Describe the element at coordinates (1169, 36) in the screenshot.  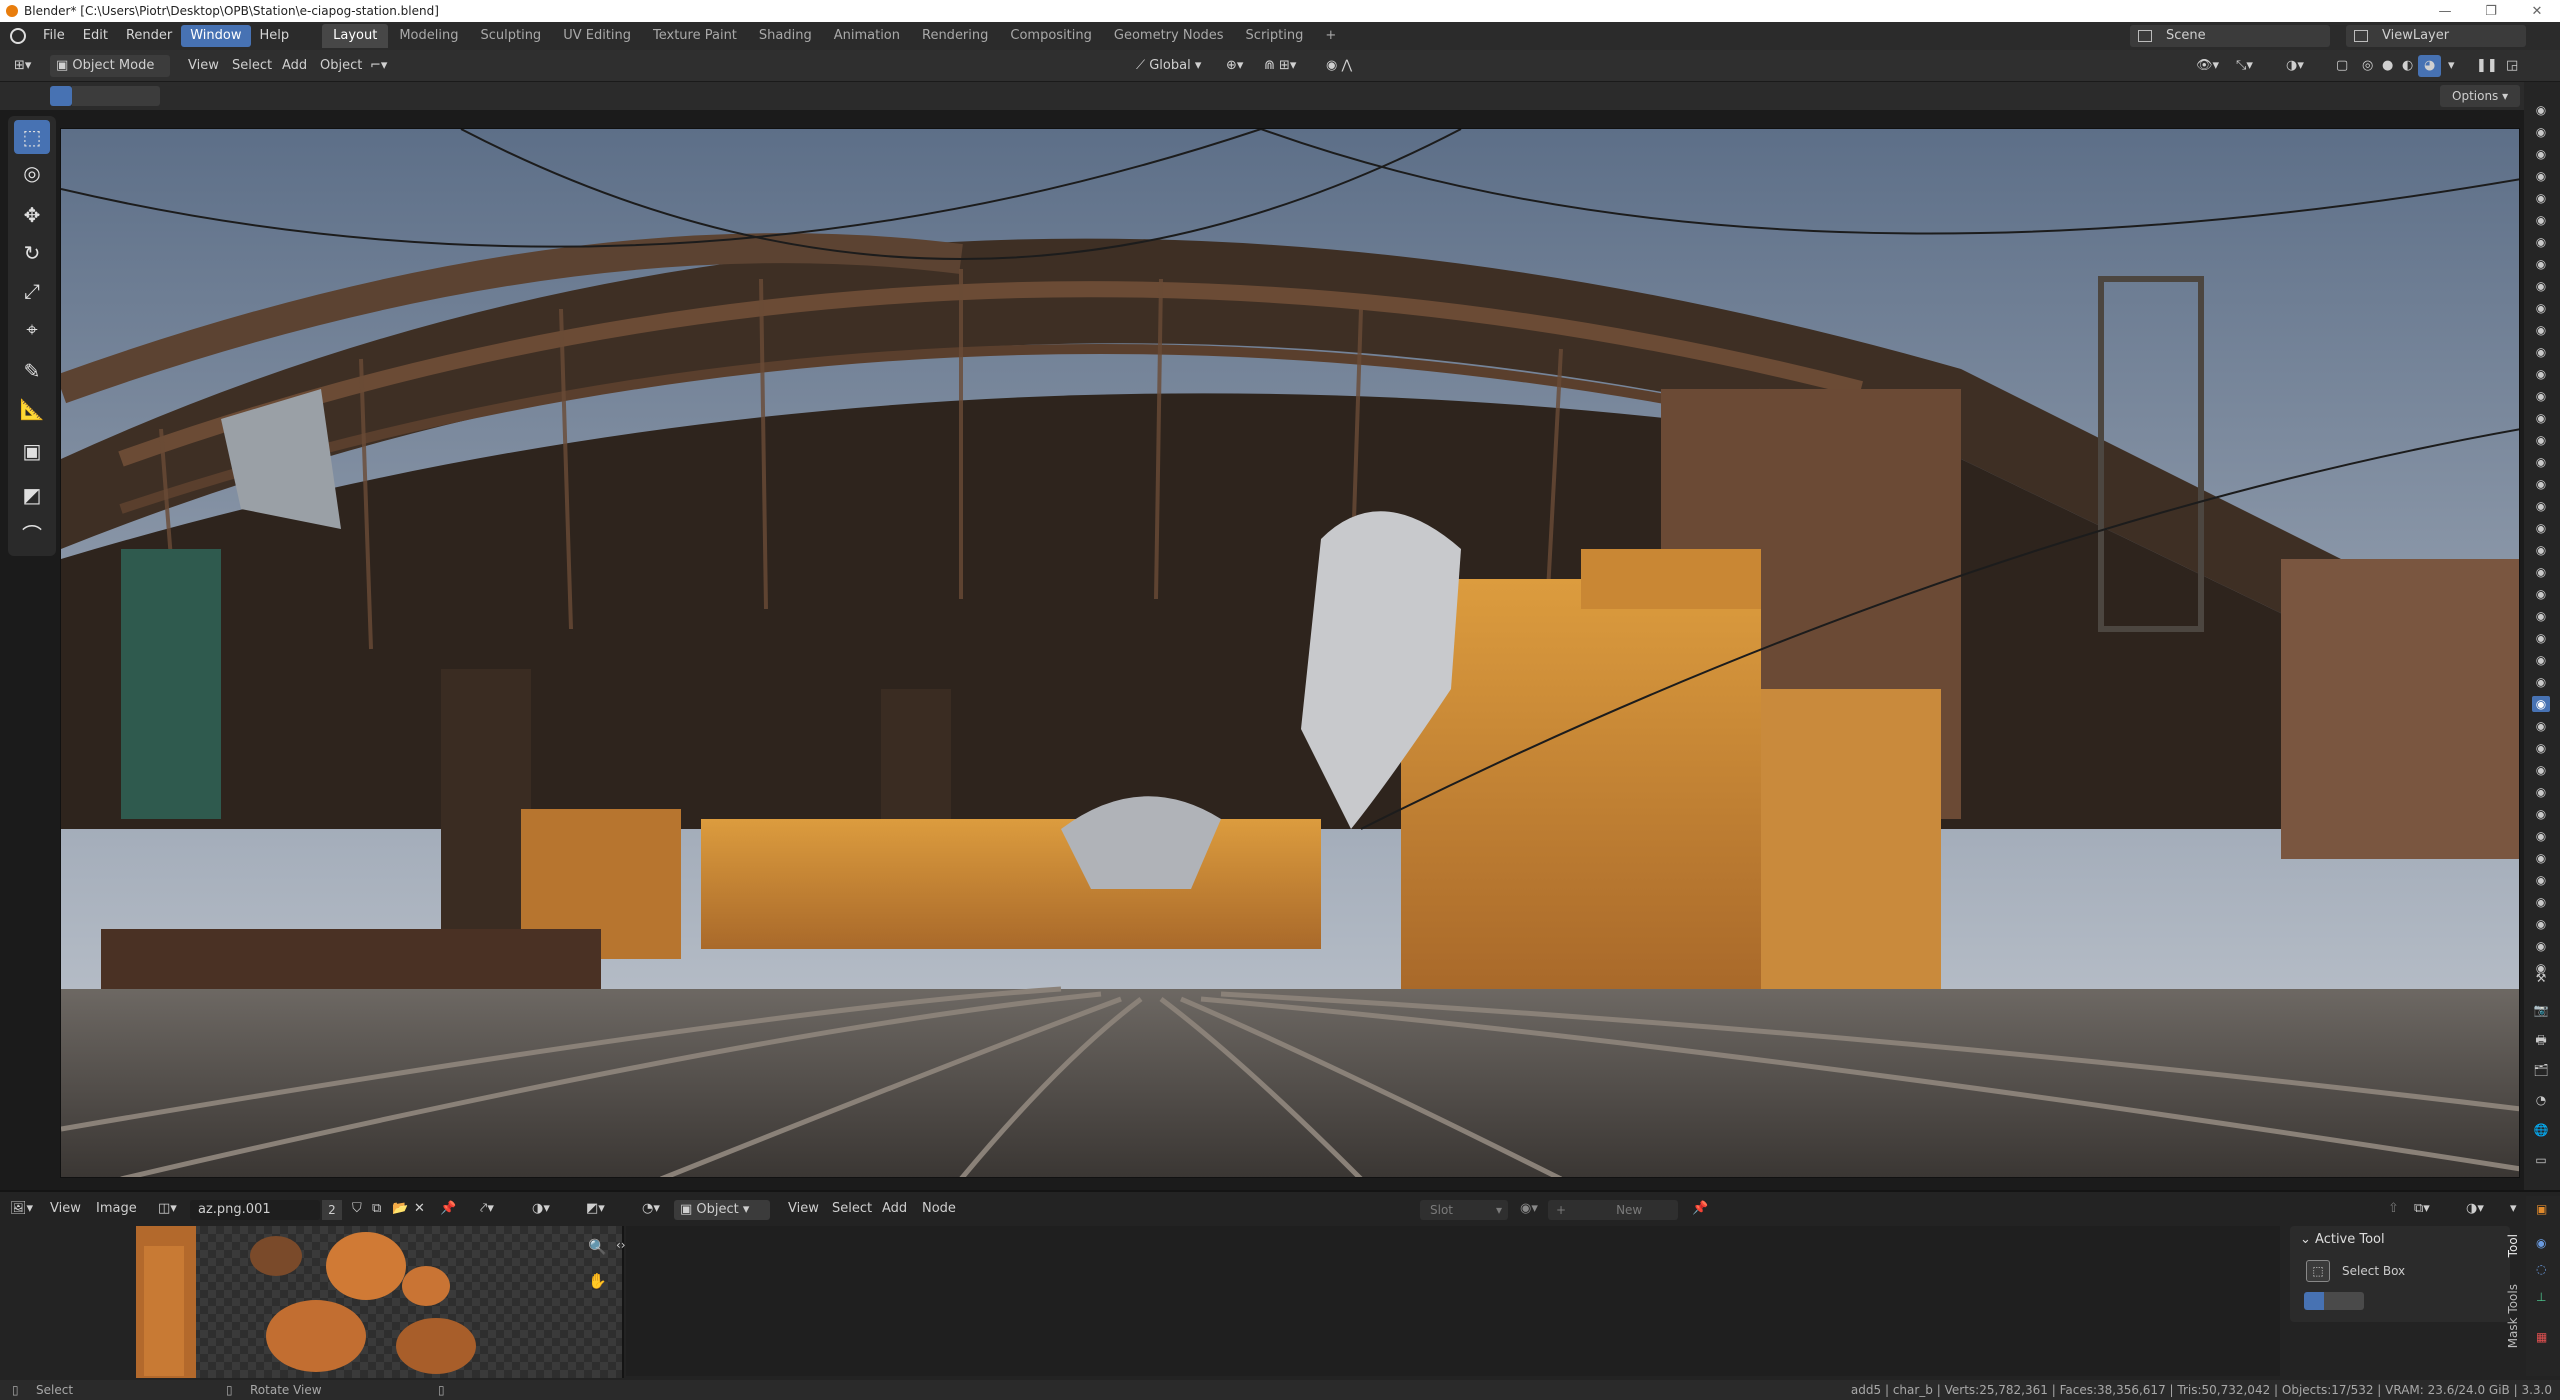
I see `tab-geometry-nodes: Geometry Nodes` at that location.